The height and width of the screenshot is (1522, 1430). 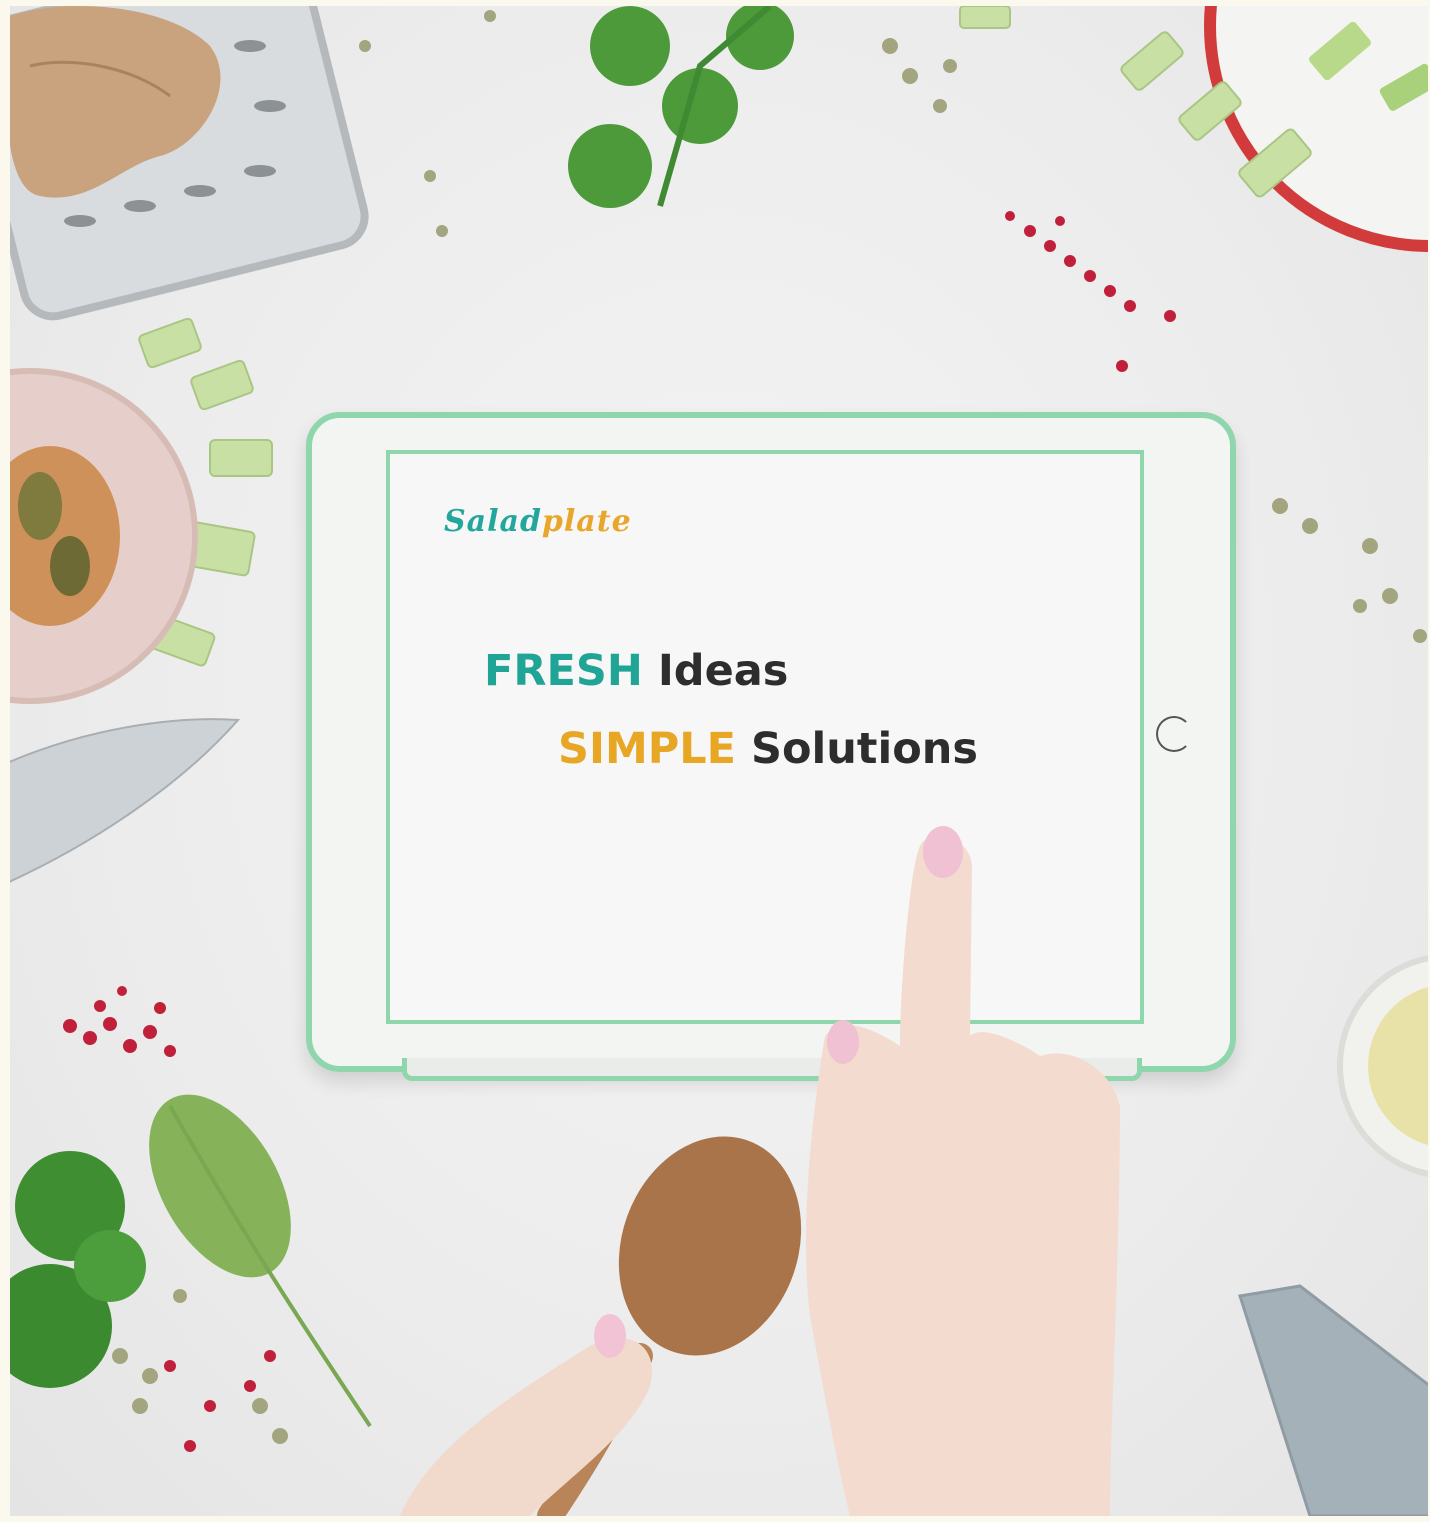 I want to click on saladplate-logo: Saladplate, so click(x=538, y=521).